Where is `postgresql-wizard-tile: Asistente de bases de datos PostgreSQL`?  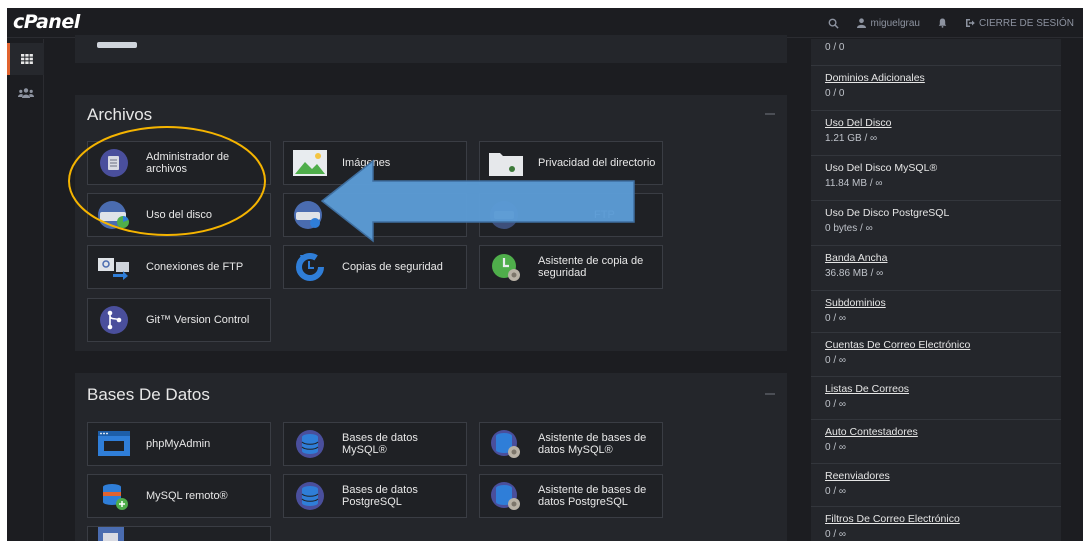
postgresql-wizard-tile: Asistente de bases de datos PostgreSQL is located at coordinates (571, 496).